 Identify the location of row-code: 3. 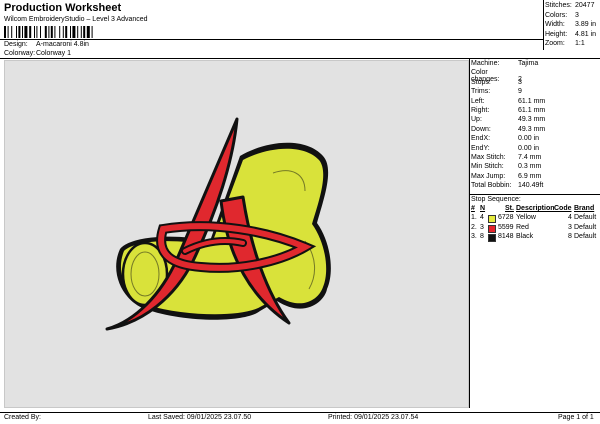
(570, 227).